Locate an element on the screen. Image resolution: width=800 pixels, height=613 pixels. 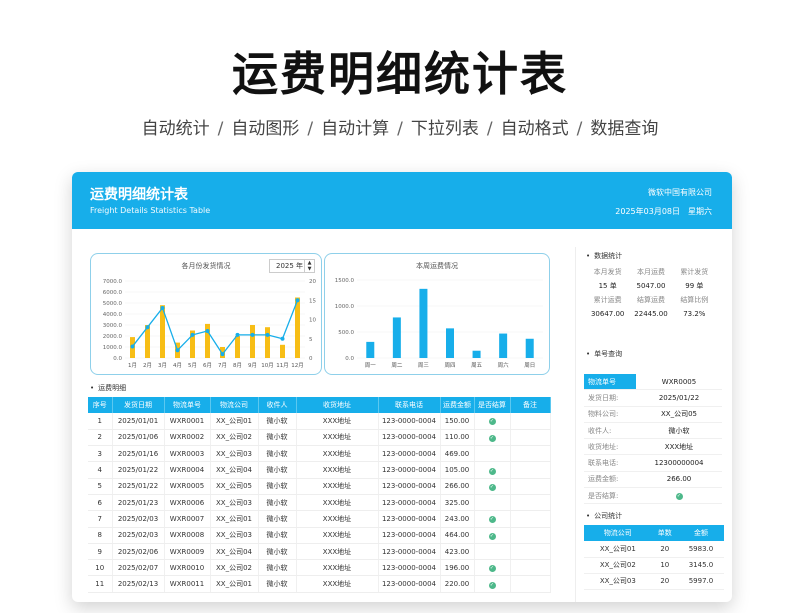
stat-label: 累计运费 is located at coordinates (607, 300).